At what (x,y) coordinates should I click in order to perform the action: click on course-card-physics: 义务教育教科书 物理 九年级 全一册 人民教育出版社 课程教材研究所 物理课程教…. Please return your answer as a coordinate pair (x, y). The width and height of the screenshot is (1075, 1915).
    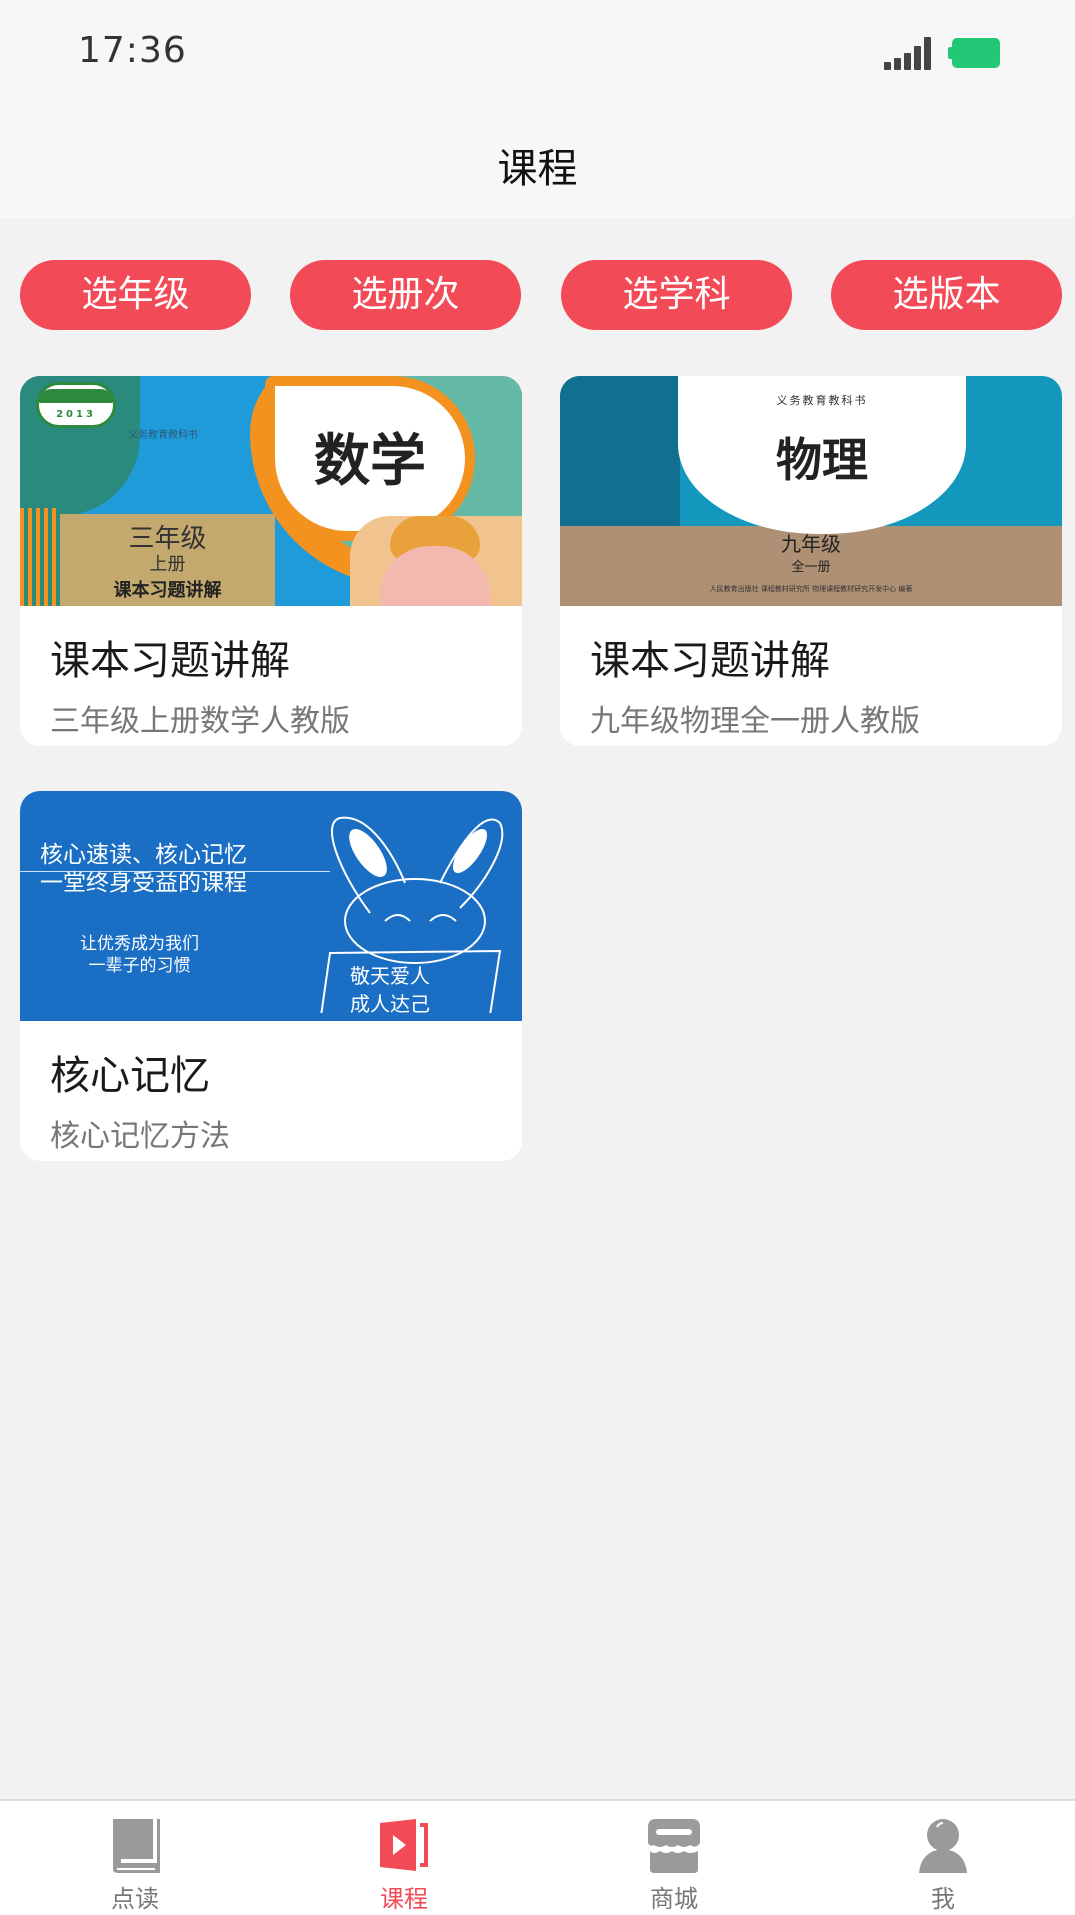
    Looking at the image, I should click on (811, 561).